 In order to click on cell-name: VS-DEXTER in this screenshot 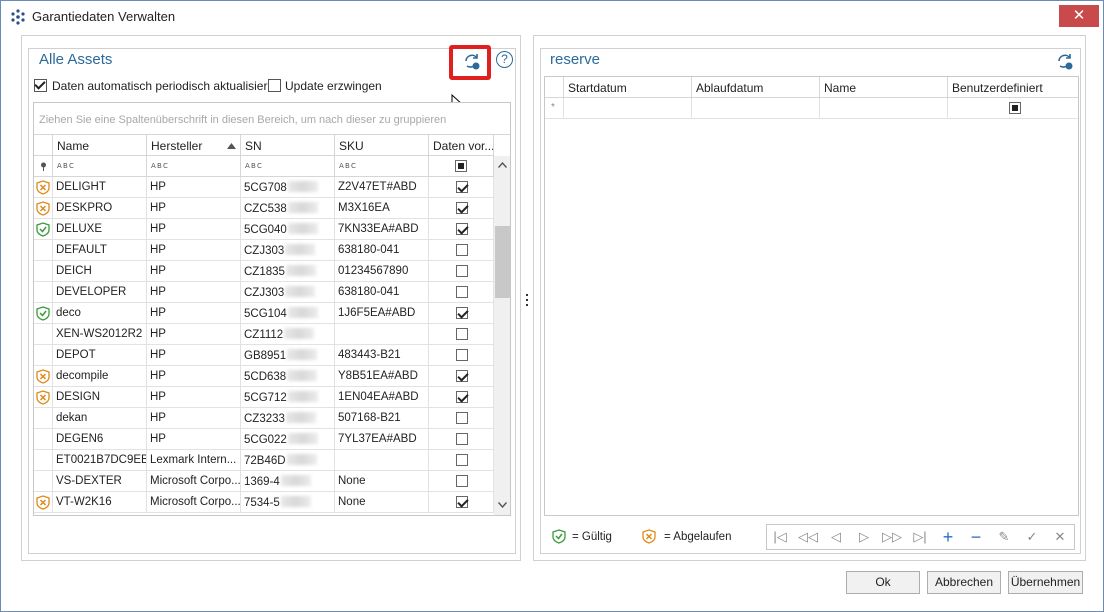, I will do `click(100, 481)`.